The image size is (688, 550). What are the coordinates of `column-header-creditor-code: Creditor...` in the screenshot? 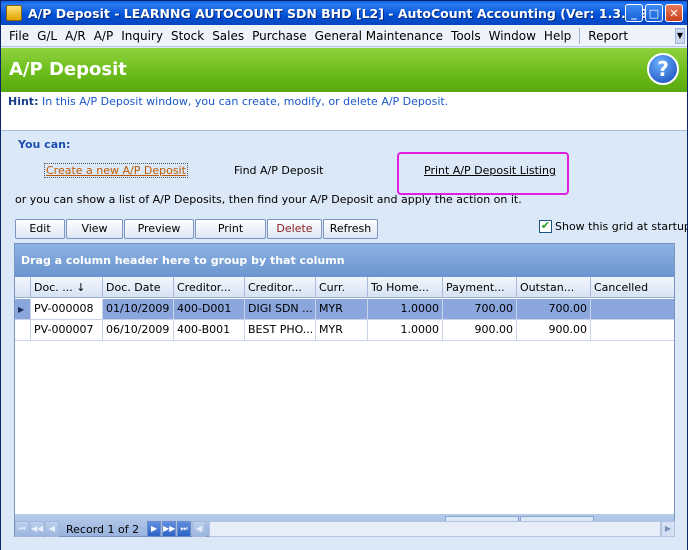 It's located at (209, 287).